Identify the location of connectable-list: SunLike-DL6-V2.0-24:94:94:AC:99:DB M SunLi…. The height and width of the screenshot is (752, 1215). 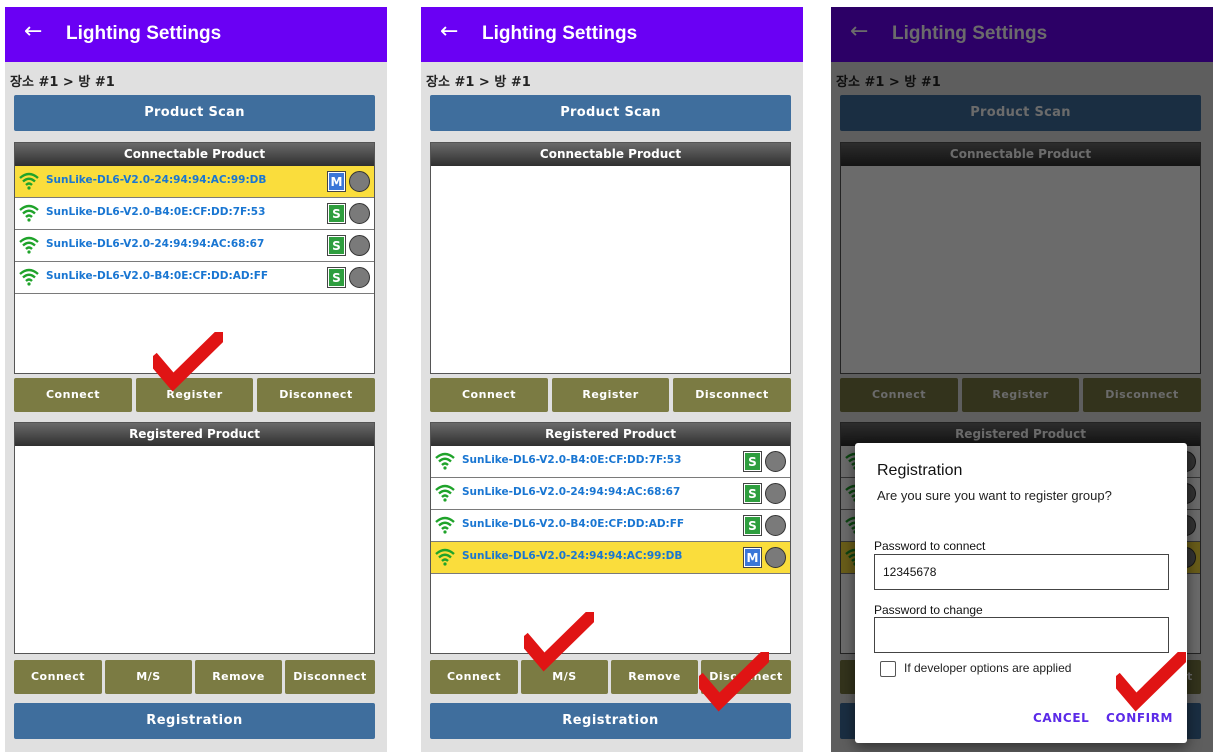
(194, 230).